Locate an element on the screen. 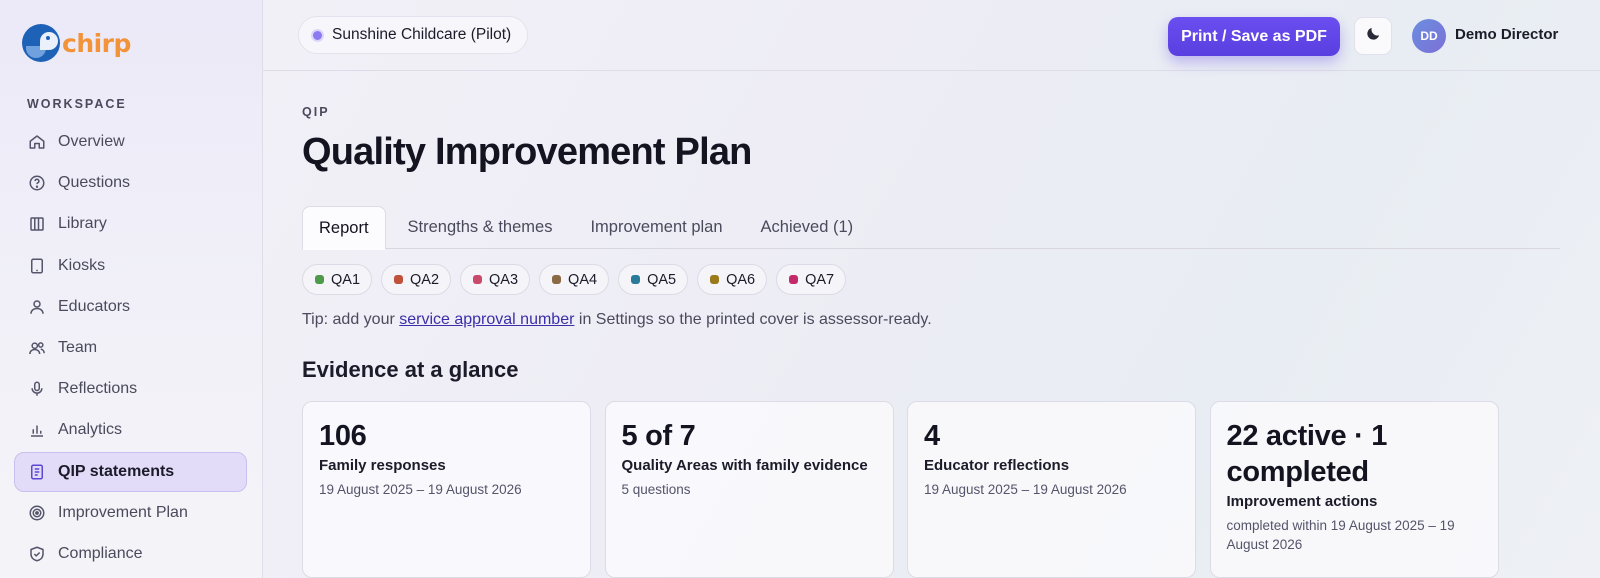  app-name: chirp is located at coordinates (96, 43).